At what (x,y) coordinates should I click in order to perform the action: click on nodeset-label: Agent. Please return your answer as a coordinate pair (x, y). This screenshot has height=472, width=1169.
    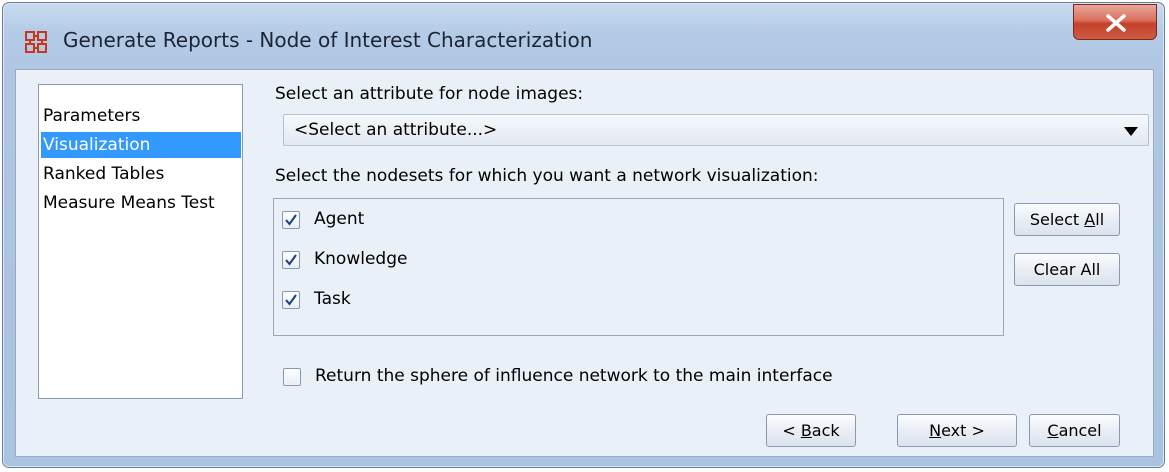
    Looking at the image, I should click on (339, 219).